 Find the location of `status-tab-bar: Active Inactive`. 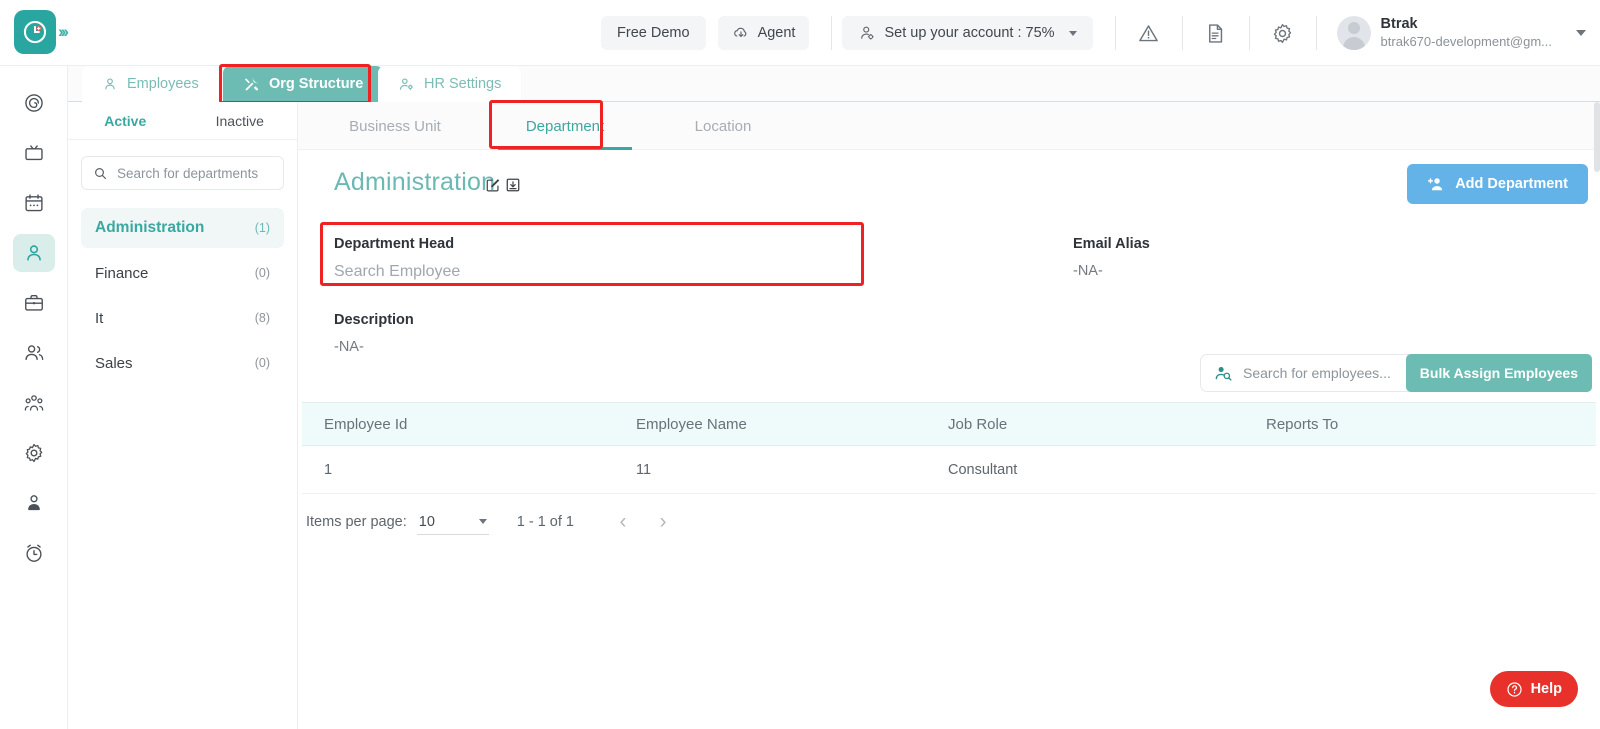

status-tab-bar: Active Inactive is located at coordinates (182, 121).